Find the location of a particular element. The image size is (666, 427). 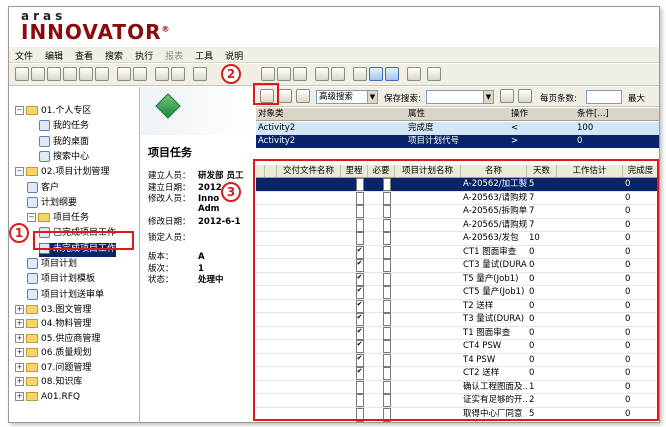

tree-item: 计划纲要 is located at coordinates (52, 203).